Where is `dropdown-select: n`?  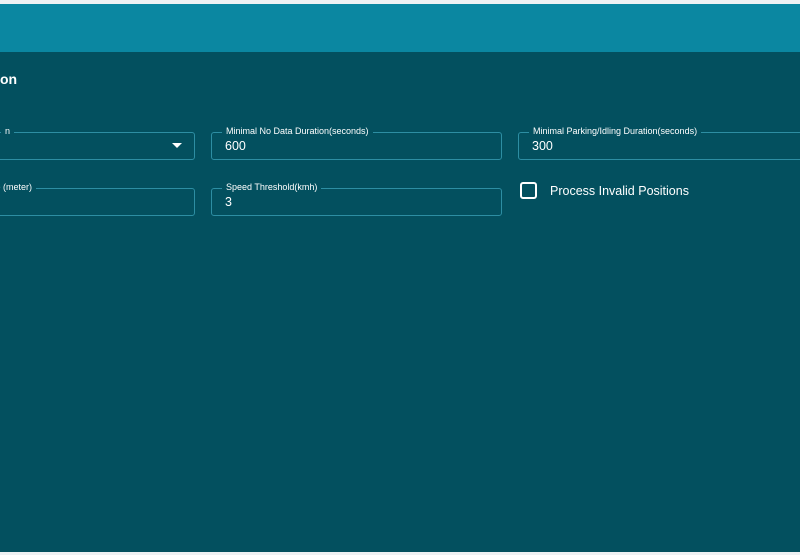
dropdown-select: n is located at coordinates (97, 142).